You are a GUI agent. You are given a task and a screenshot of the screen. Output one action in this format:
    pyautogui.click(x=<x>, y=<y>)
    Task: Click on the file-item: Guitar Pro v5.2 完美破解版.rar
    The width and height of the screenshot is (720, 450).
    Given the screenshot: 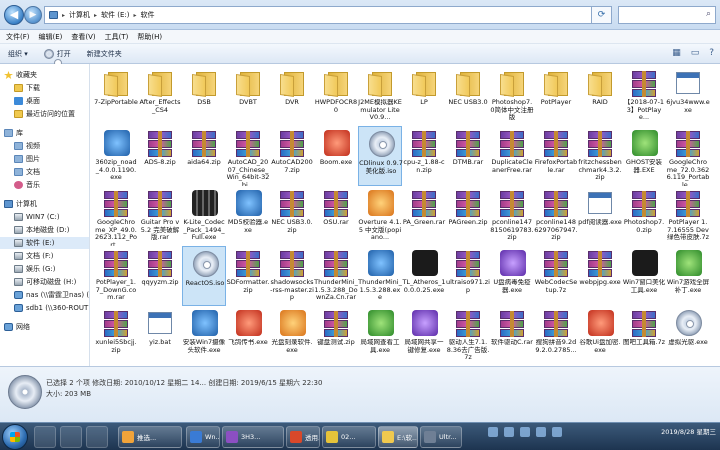 What is the action you would take?
    pyautogui.click(x=160, y=216)
    